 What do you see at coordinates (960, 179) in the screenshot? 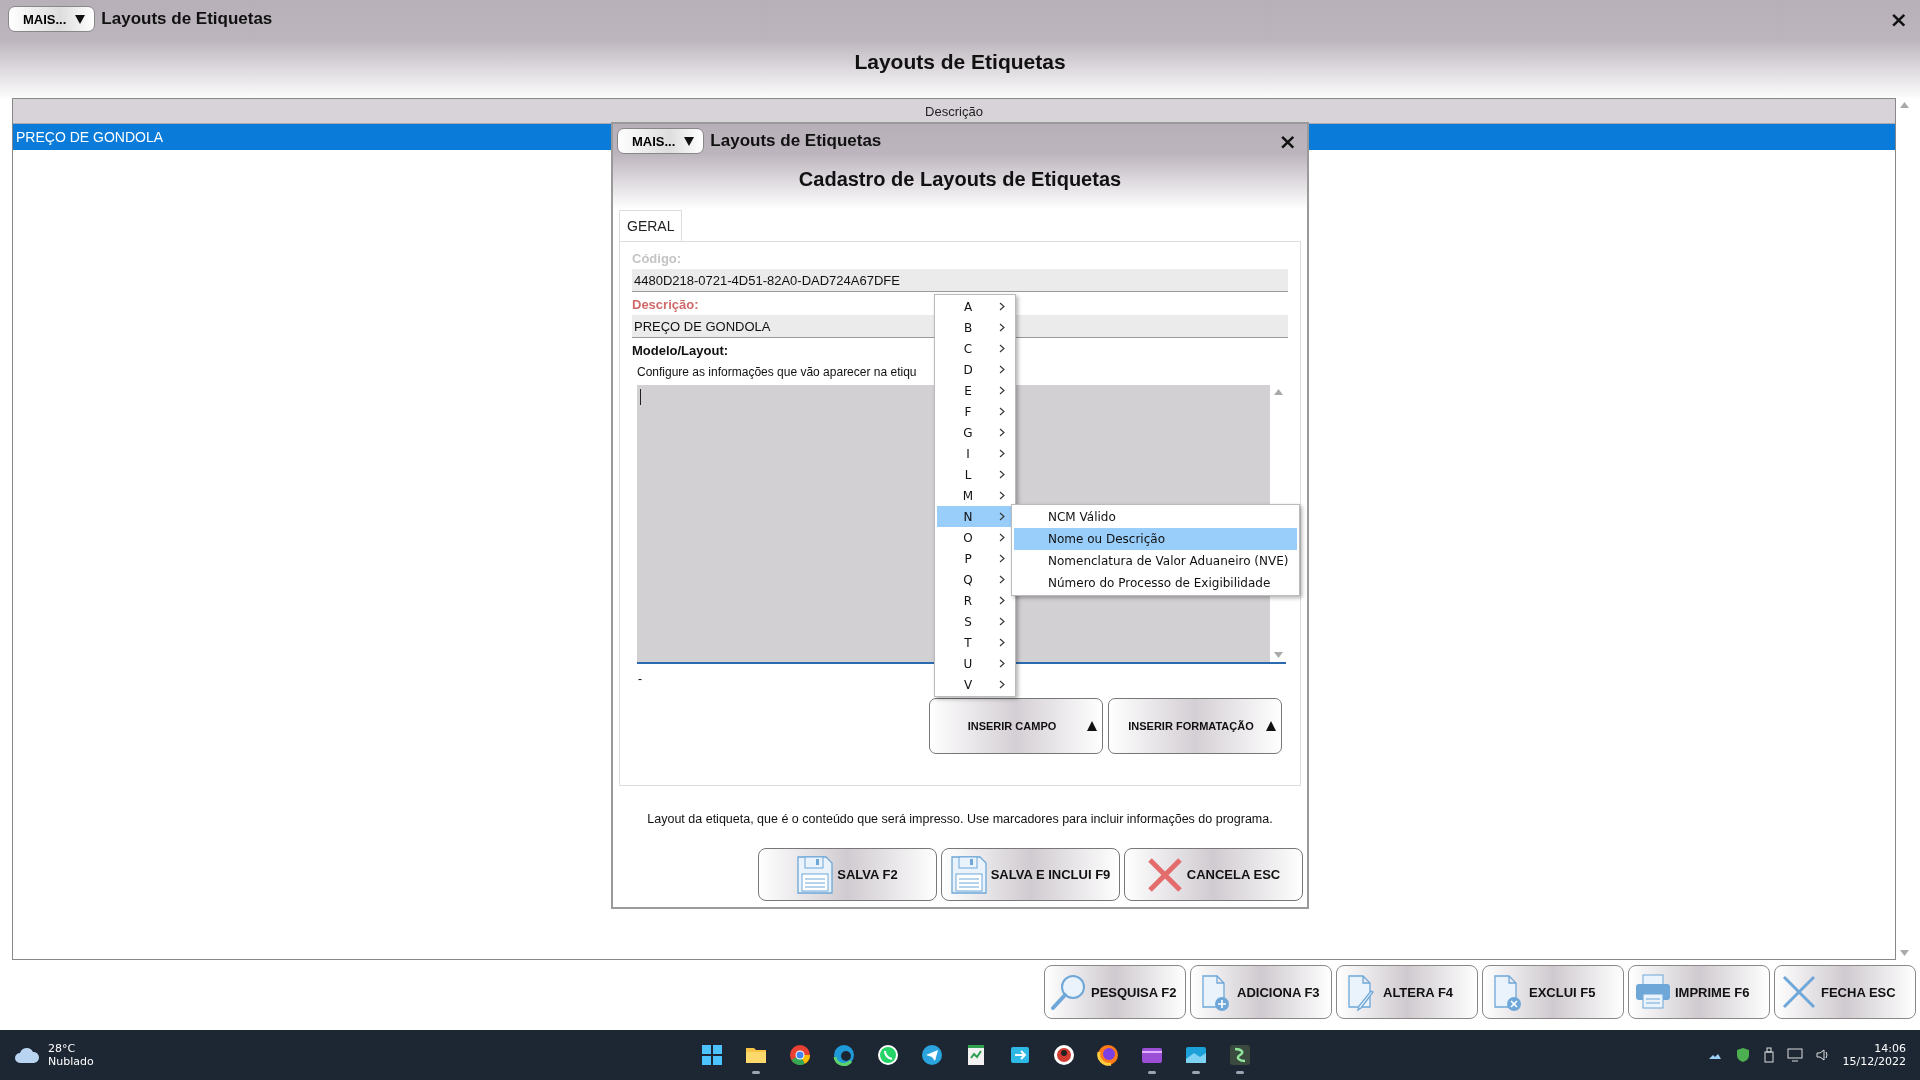
I see `dialog-heading: Cadastro de Layouts de Etiquetas` at bounding box center [960, 179].